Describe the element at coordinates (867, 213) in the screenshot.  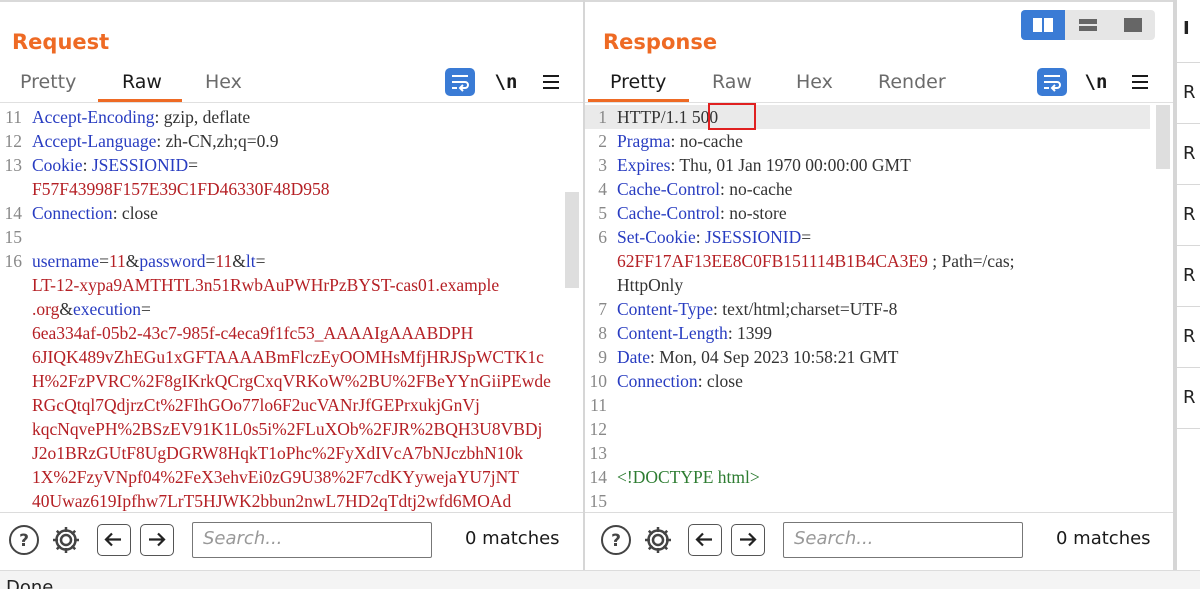
I see `code-line: 5 Cache-Control: no-store` at that location.